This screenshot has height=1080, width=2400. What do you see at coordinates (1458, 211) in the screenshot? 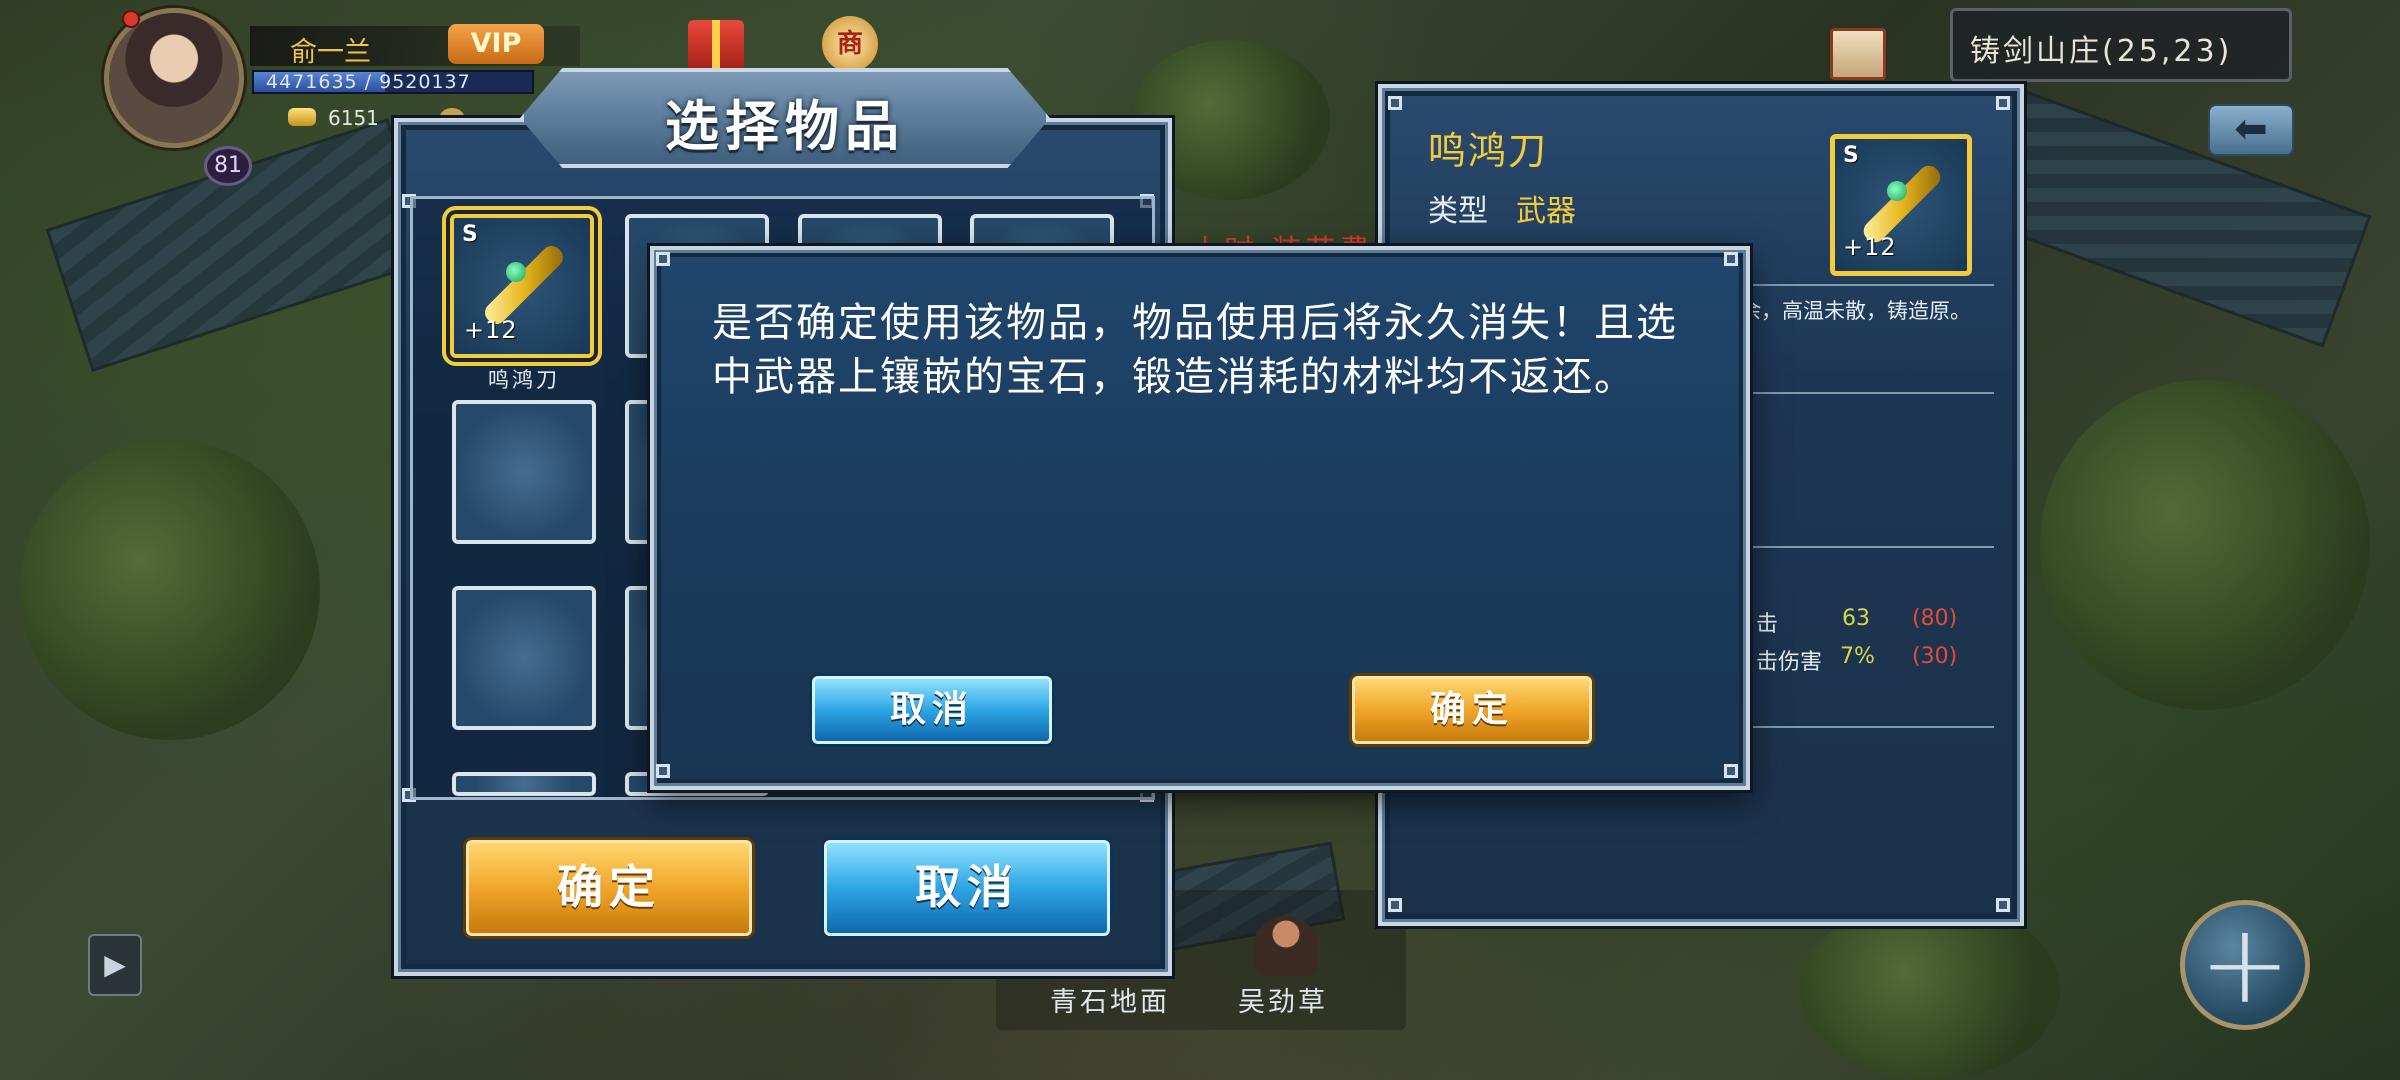
I see `item-type-label: 类型` at bounding box center [1458, 211].